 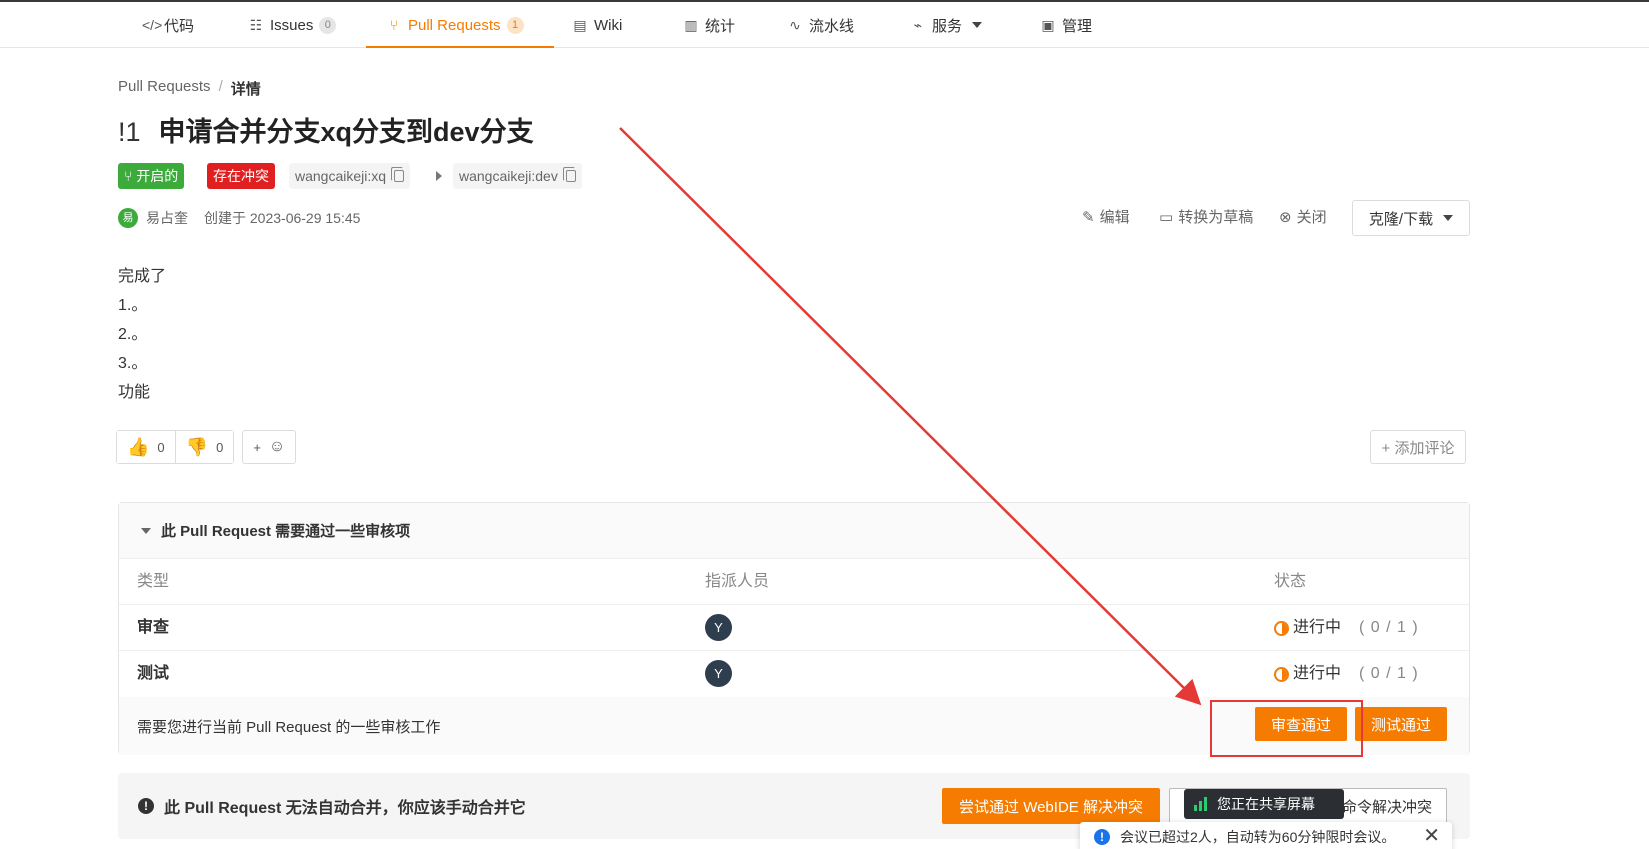 I want to click on thumbs-up-count: 0, so click(x=161, y=447).